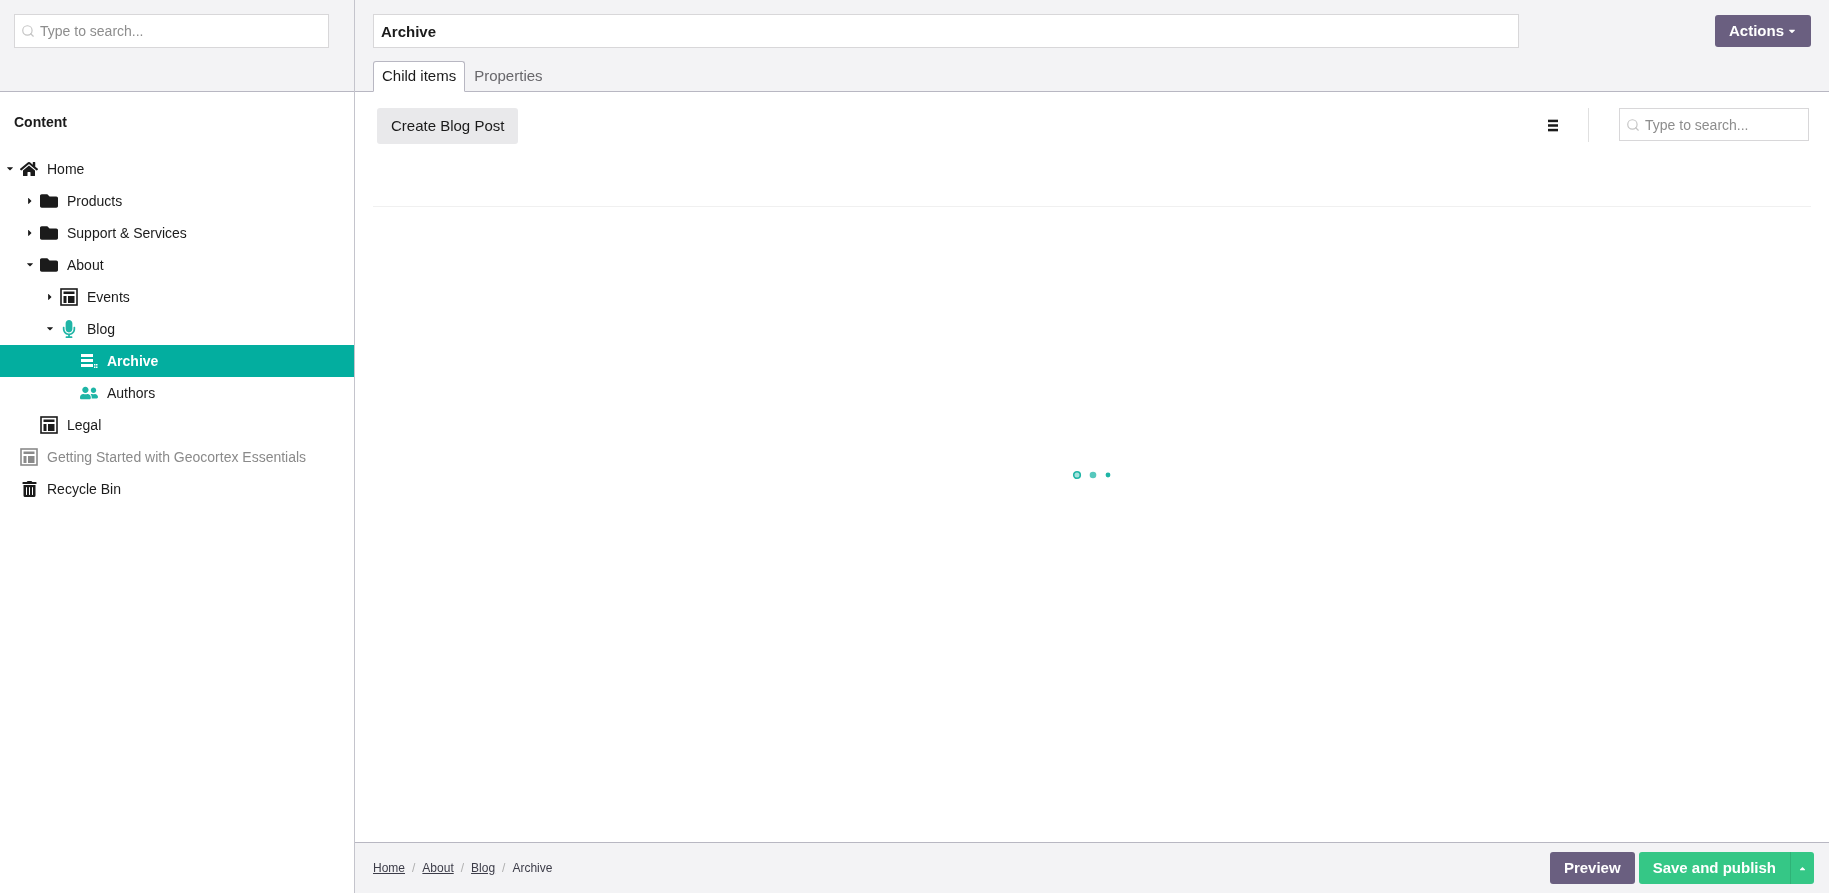  I want to click on tree-item-label: Support & Services, so click(127, 233).